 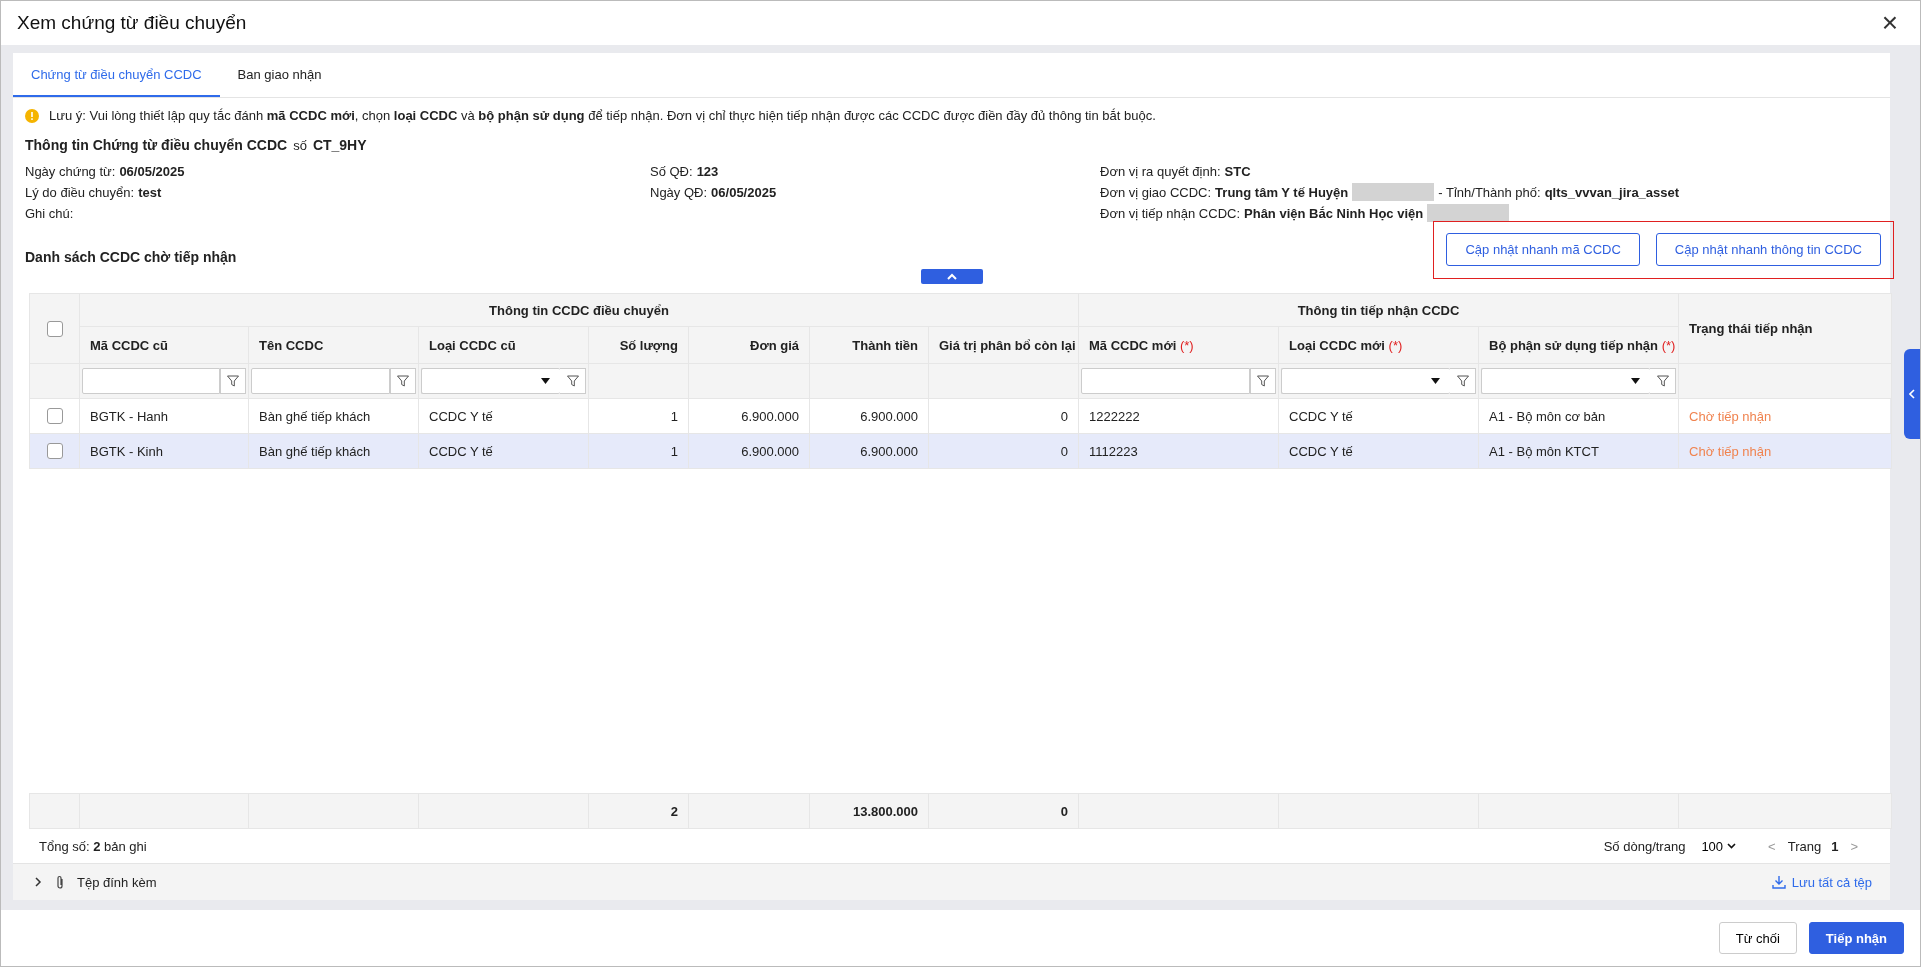 I want to click on section-title: Thông tin Chứng từ điều chuyển CCDC, so click(x=156, y=145).